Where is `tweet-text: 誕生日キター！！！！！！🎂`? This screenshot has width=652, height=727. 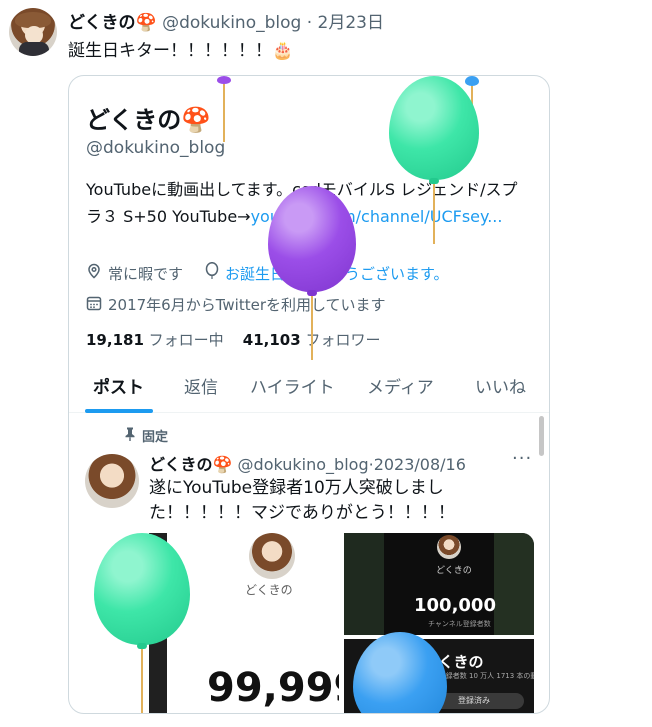
tweet-text: 誕生日キター！！！！！！🎂 is located at coordinates (181, 51).